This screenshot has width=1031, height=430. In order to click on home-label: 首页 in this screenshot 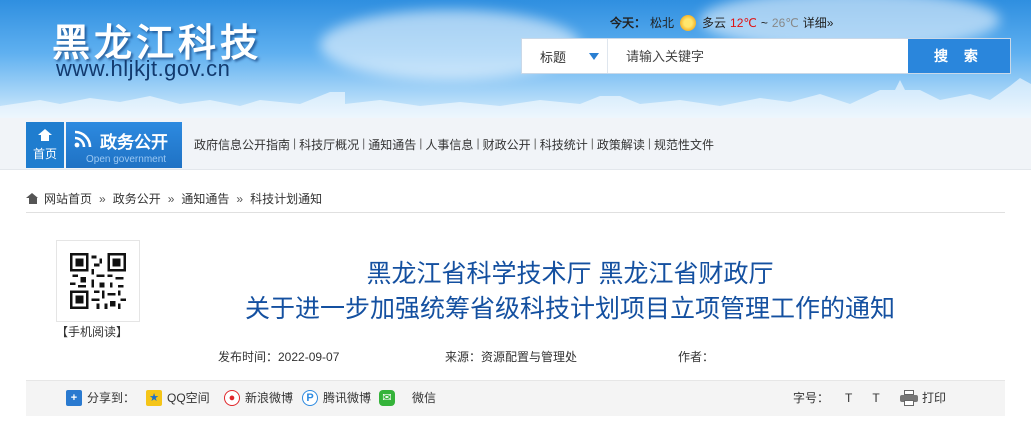, I will do `click(44, 153)`.